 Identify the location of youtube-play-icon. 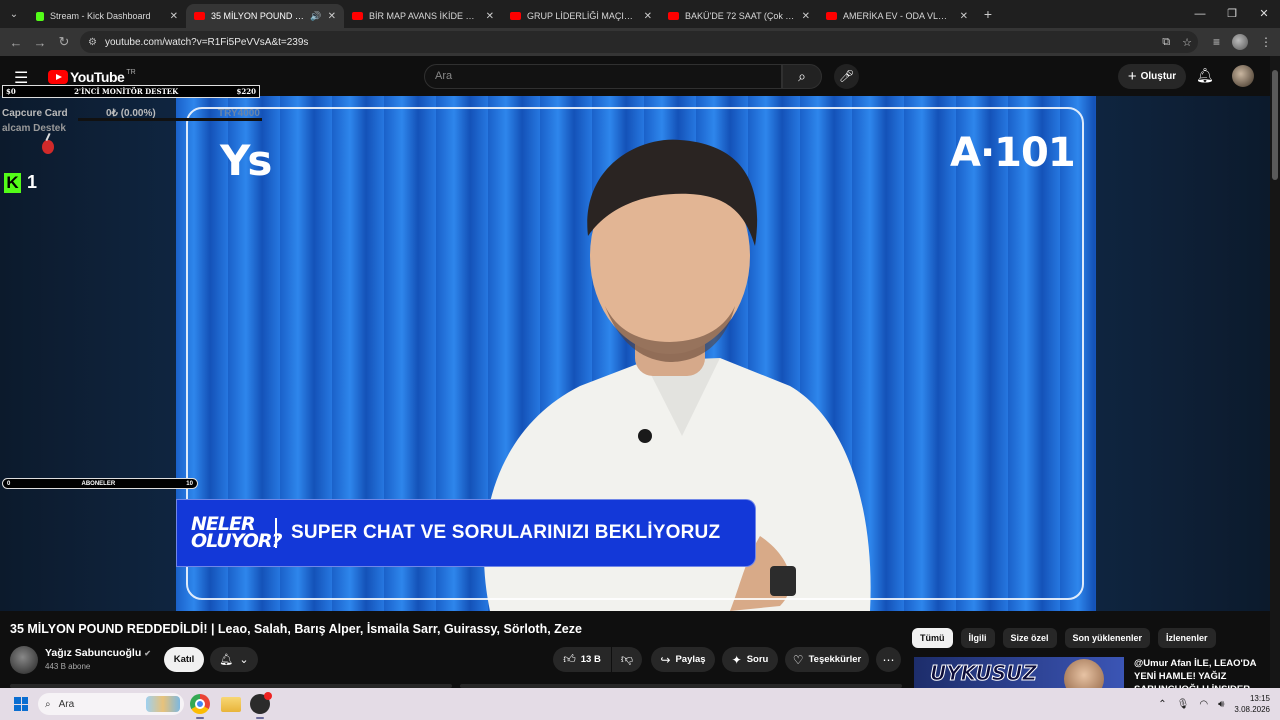
(58, 77).